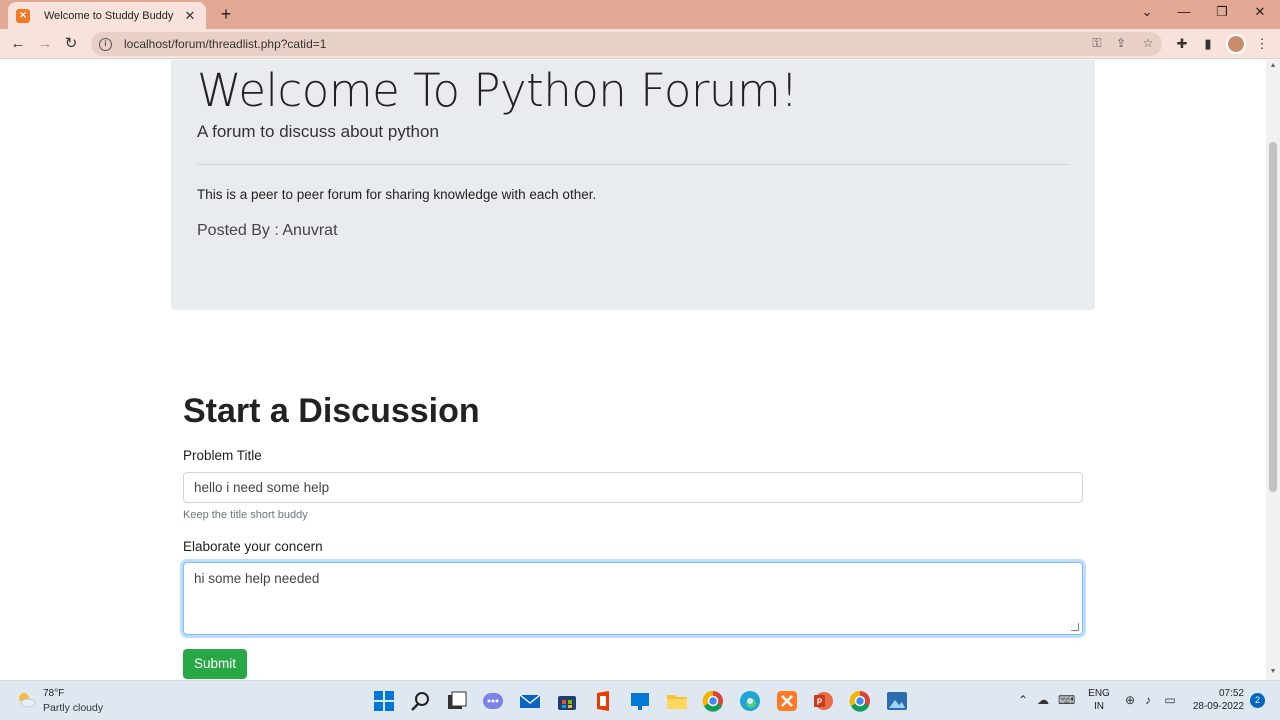  I want to click on concern-label: Elaborate your concern, so click(253, 546).